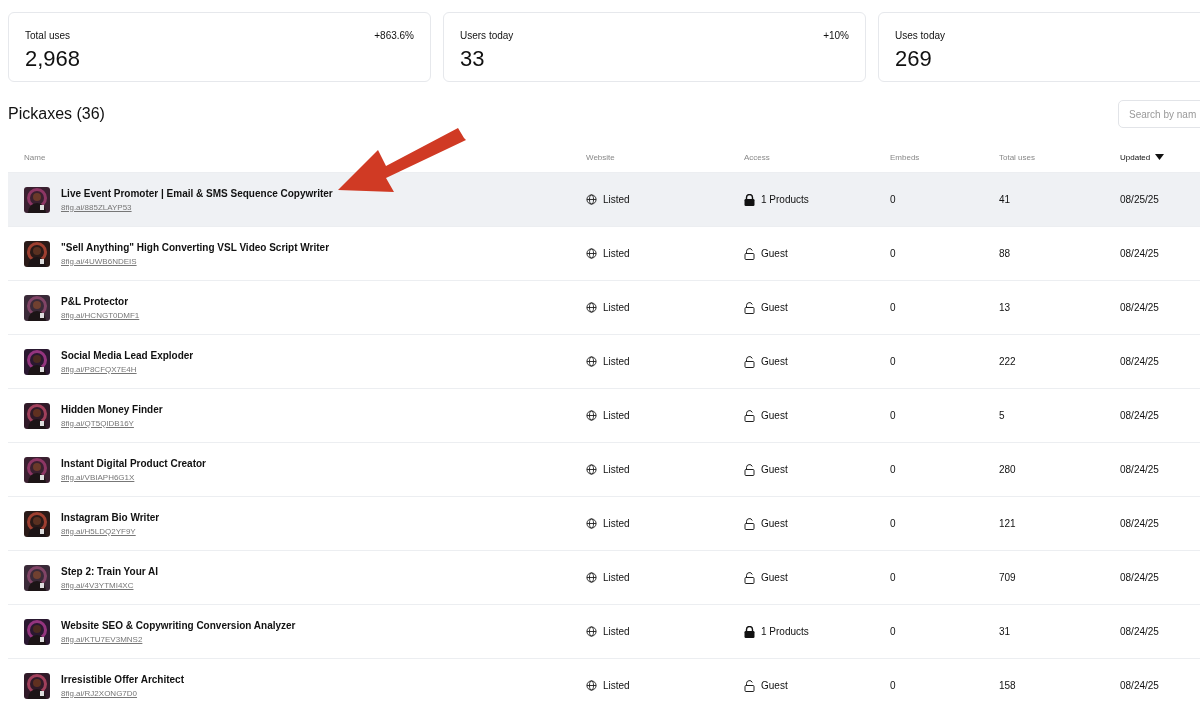  I want to click on total-uses-cell-text: 41, so click(1005, 199).